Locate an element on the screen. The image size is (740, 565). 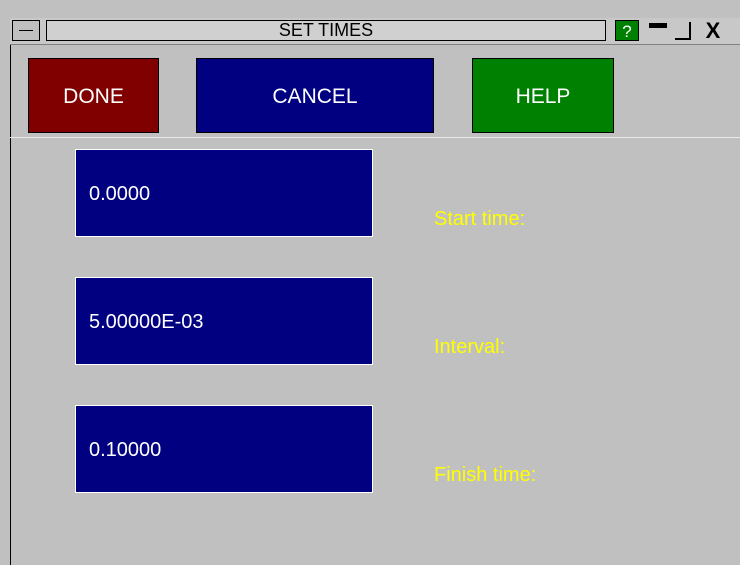
minimize-icon is located at coordinates (658, 30).